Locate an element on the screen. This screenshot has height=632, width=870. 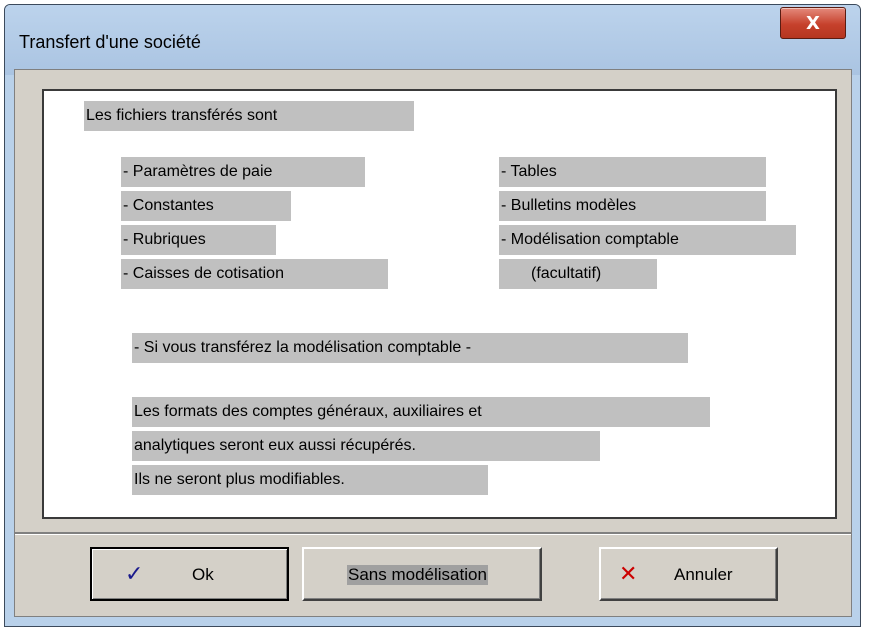
right-list-item: - Bulletins modèles is located at coordinates (632, 206).